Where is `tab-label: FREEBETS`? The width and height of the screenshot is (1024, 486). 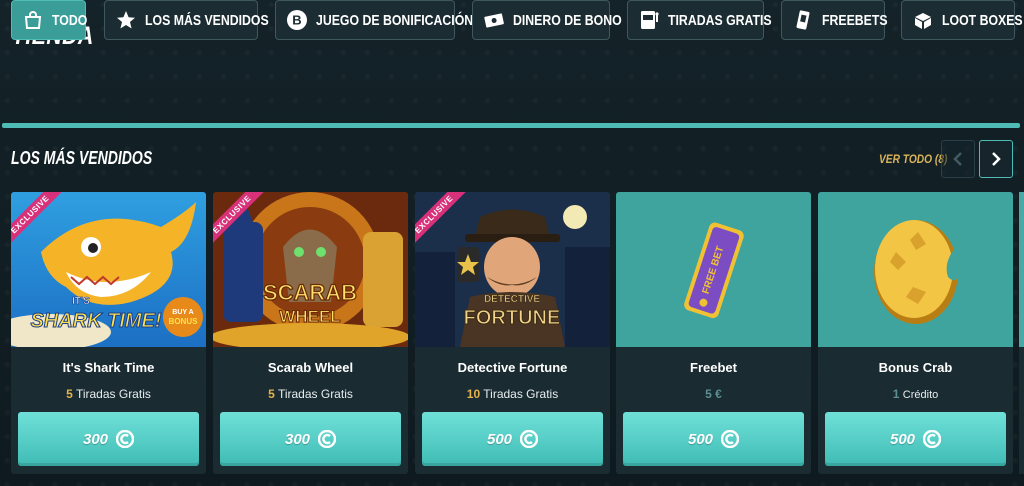 tab-label: FREEBETS is located at coordinates (855, 20).